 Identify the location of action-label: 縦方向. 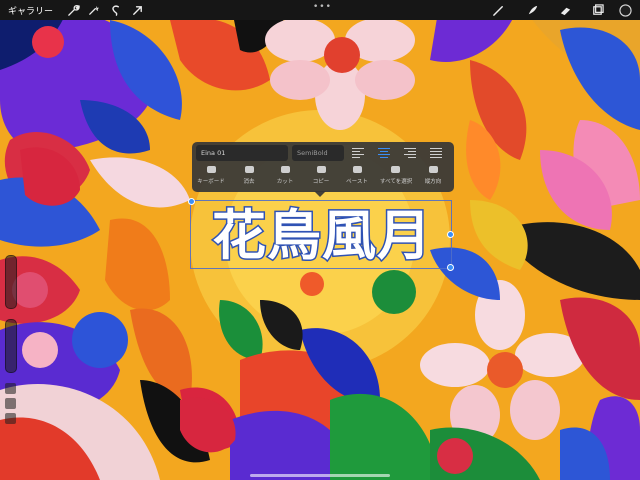
(433, 182).